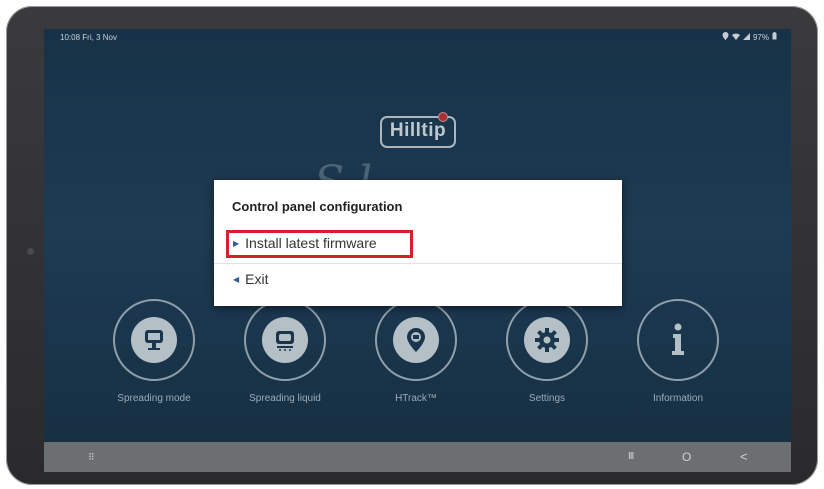 This screenshot has width=824, height=489. What do you see at coordinates (319, 244) in the screenshot?
I see `highlight-box` at bounding box center [319, 244].